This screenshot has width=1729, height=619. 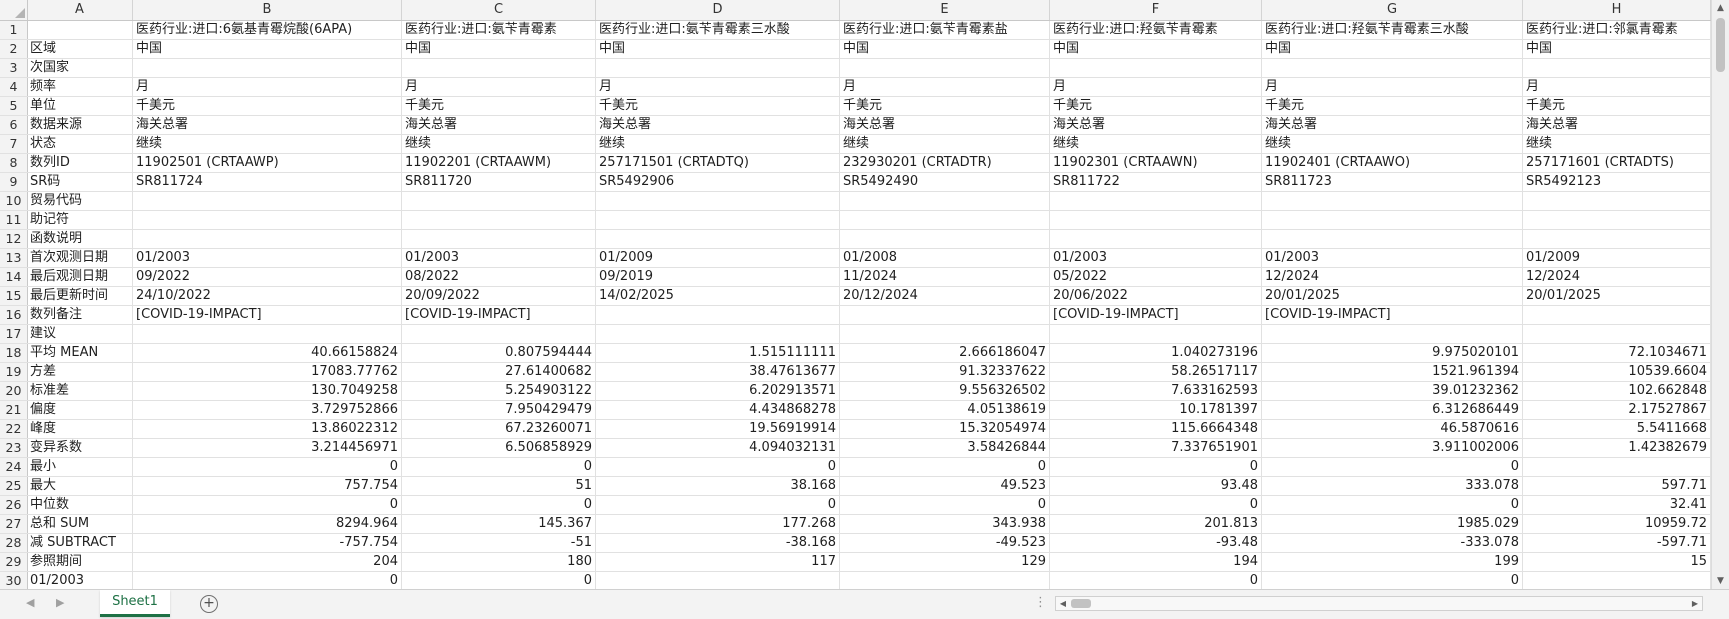 What do you see at coordinates (718, 30) in the screenshot?
I see `cell-d1: 医药行业:进口:氨苄青霉素三水酸` at bounding box center [718, 30].